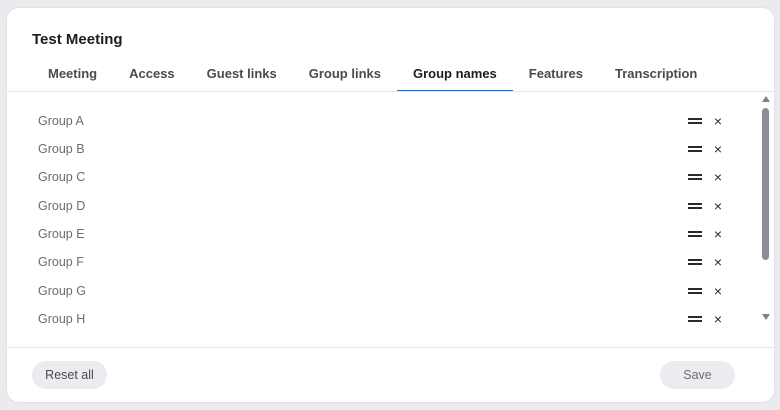 This screenshot has height=410, width=780. Describe the element at coordinates (381, 262) in the screenshot. I see `list-item: Group F ×` at that location.